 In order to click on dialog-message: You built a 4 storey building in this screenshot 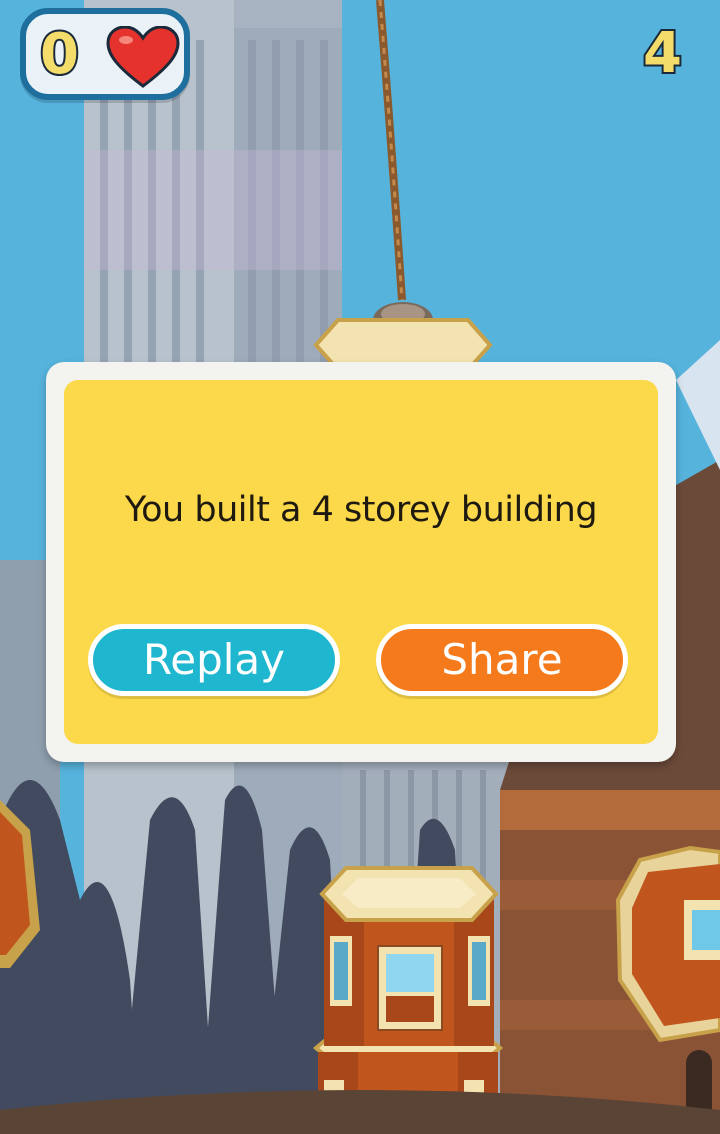, I will do `click(361, 510)`.